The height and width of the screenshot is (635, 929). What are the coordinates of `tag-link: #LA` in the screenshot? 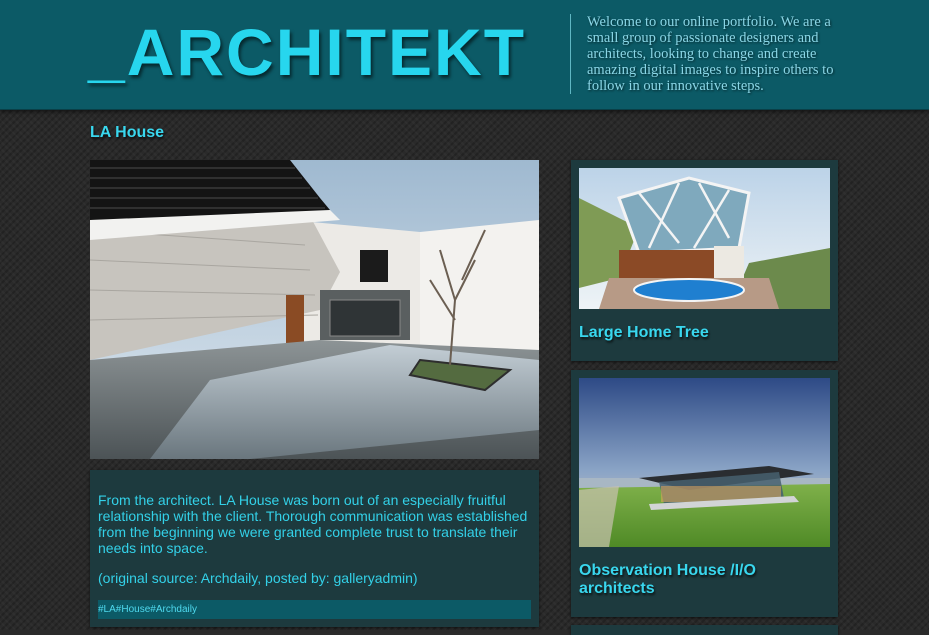 It's located at (107, 609).